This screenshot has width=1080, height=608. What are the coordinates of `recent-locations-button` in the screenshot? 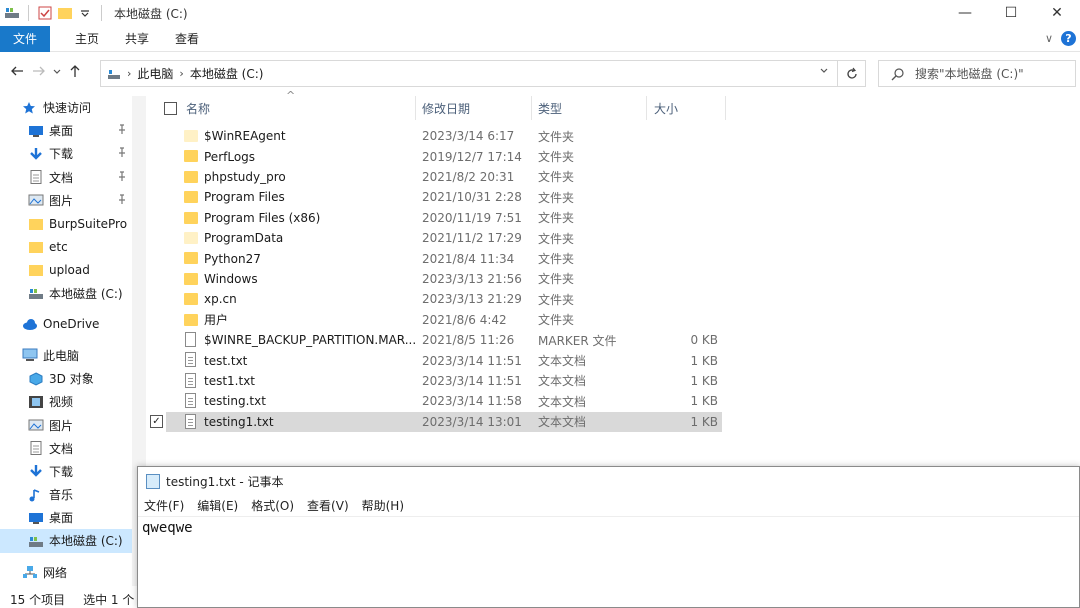 It's located at (57, 73).